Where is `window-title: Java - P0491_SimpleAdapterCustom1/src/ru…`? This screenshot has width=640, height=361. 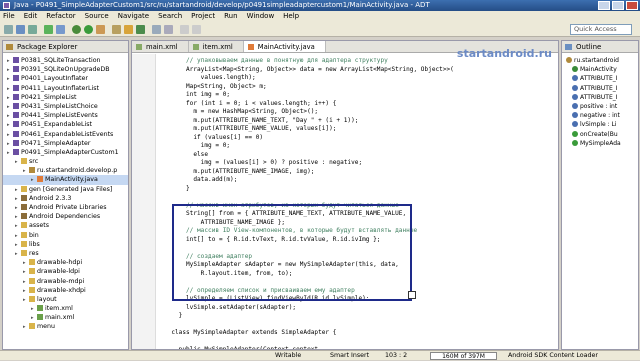
window-title: Java - P0491_SimpleAdapterCustom1/src/ru… is located at coordinates (222, 5).